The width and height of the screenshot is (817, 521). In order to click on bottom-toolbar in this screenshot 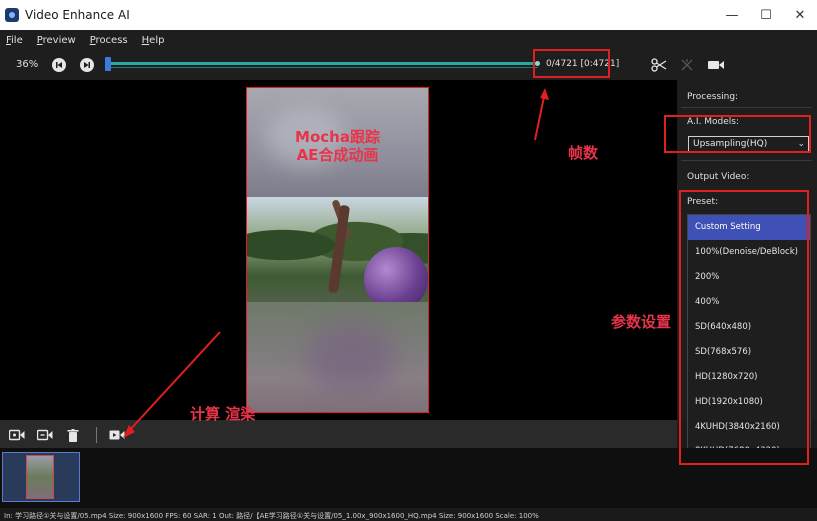, I will do `click(338, 434)`.